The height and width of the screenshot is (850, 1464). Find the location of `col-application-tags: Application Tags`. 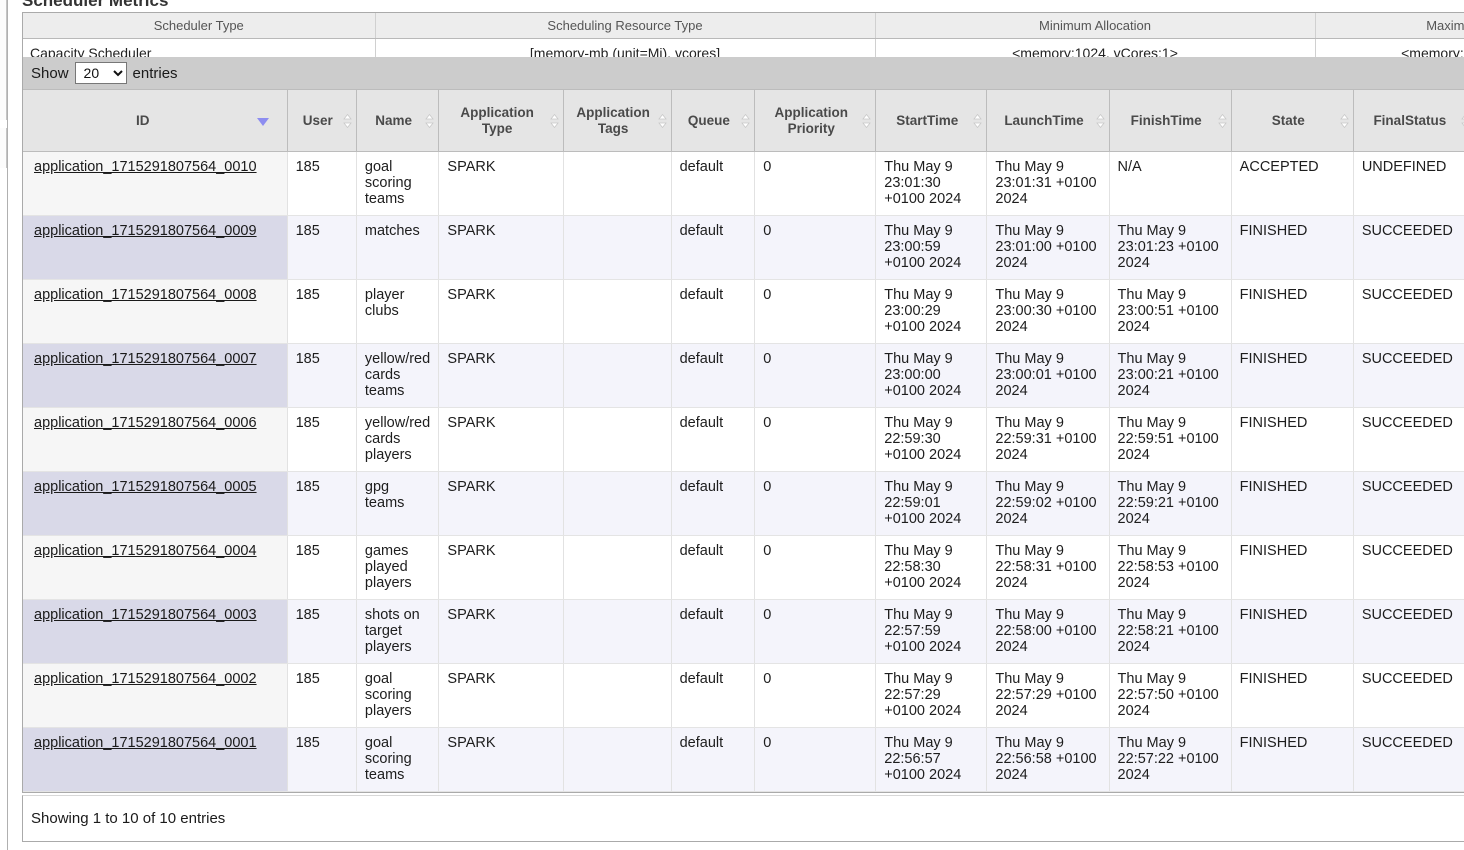

col-application-tags: Application Tags is located at coordinates (617, 120).